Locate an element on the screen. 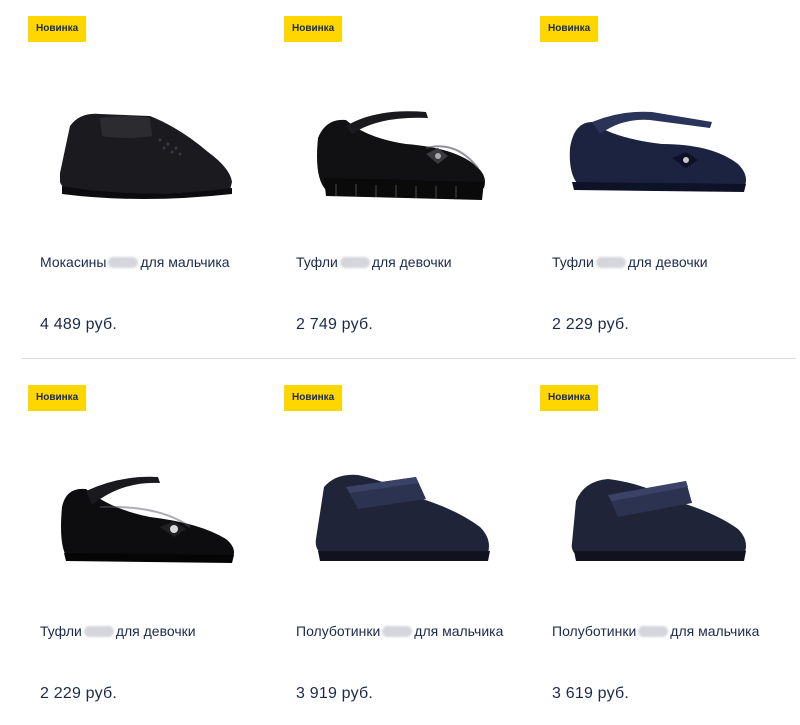 This screenshot has width=800, height=725. product-image-loafer is located at coordinates (146, 144).